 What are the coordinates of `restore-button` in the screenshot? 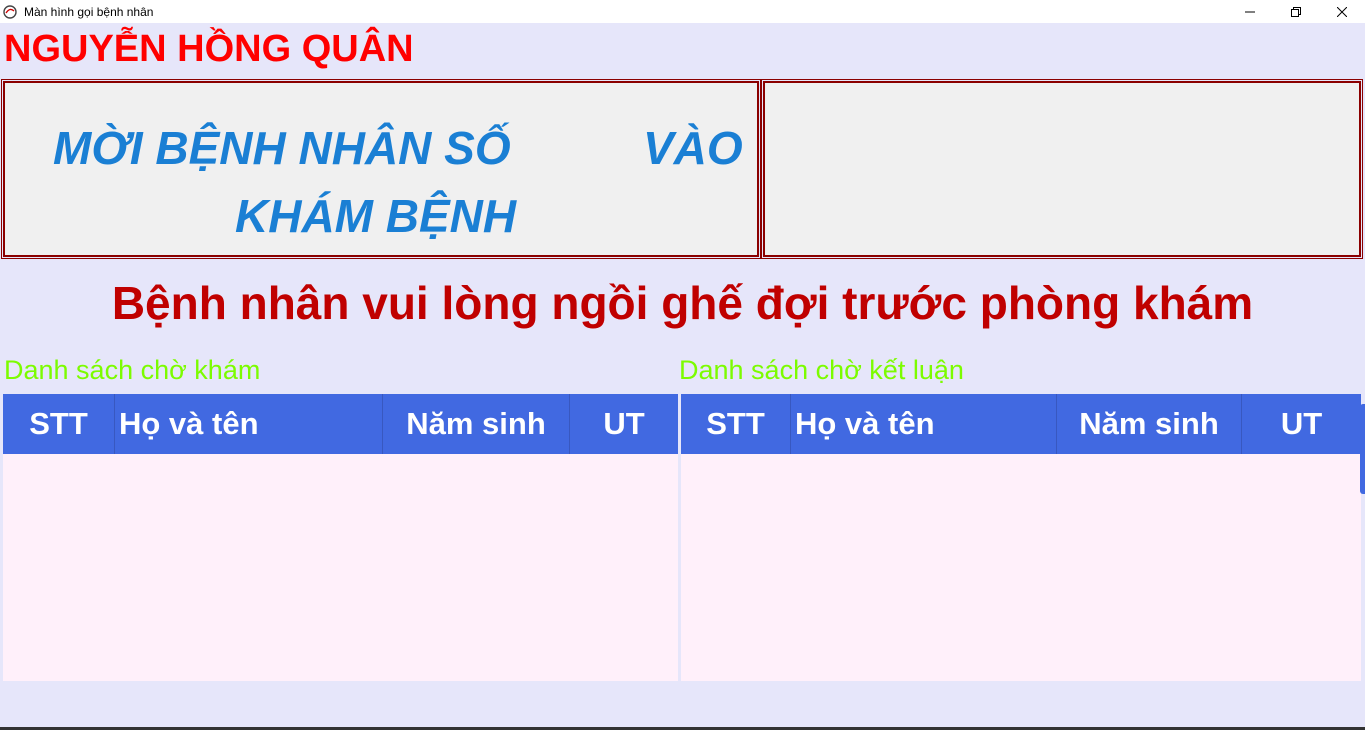 It's located at (1296, 11).